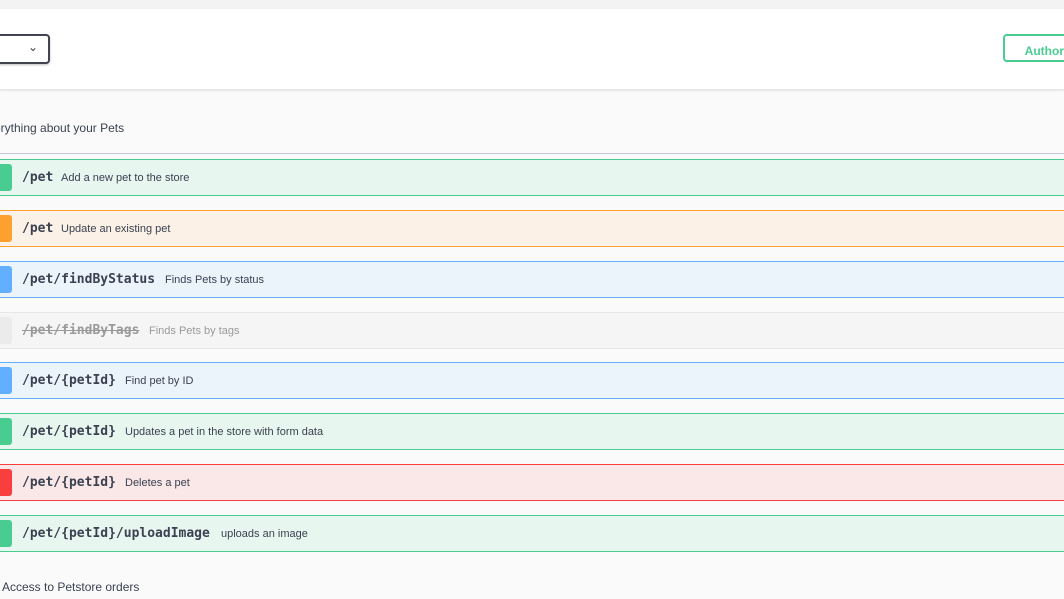  What do you see at coordinates (532, 482) in the screenshot?
I see `operation-delete-pet: /pet/{petId} Deletes a pet` at bounding box center [532, 482].